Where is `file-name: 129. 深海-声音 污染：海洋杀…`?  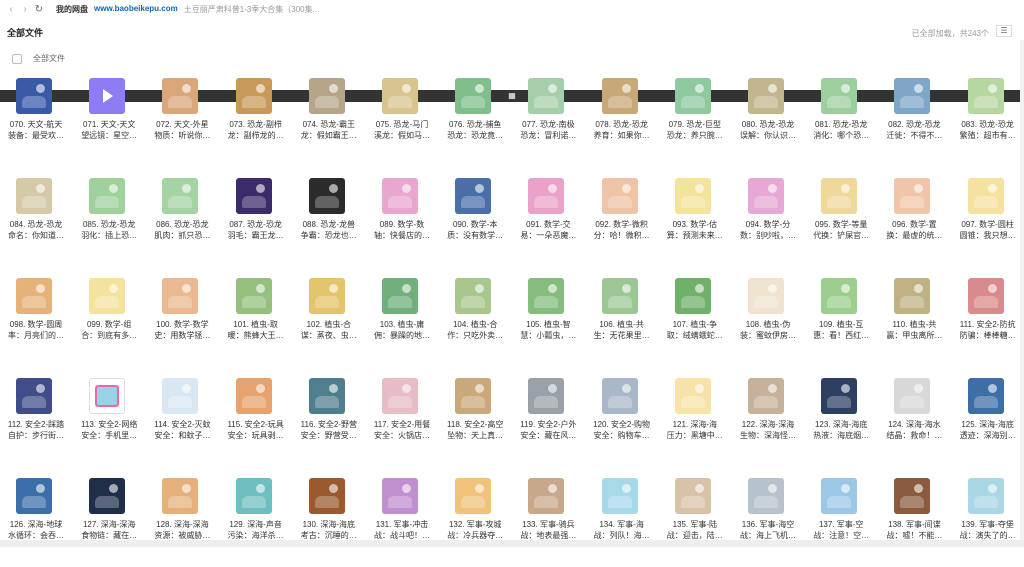 file-name: 129. 深海-声音 污染：海洋杀… is located at coordinates (256, 530).